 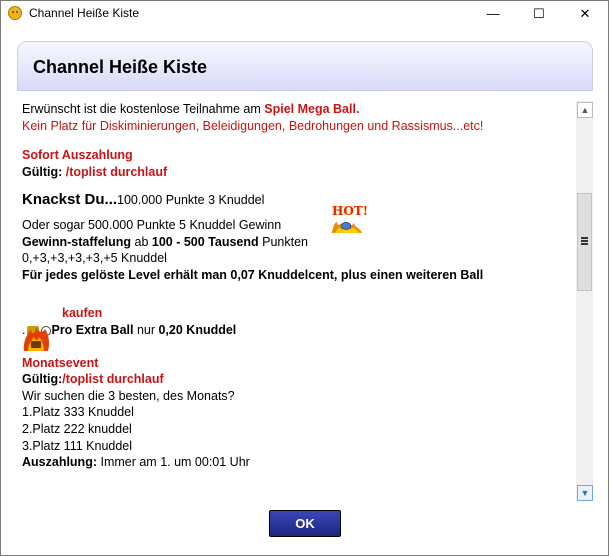 I want to click on monat-validity-line: Gültig:/toplist durchlauf, so click(x=297, y=379).